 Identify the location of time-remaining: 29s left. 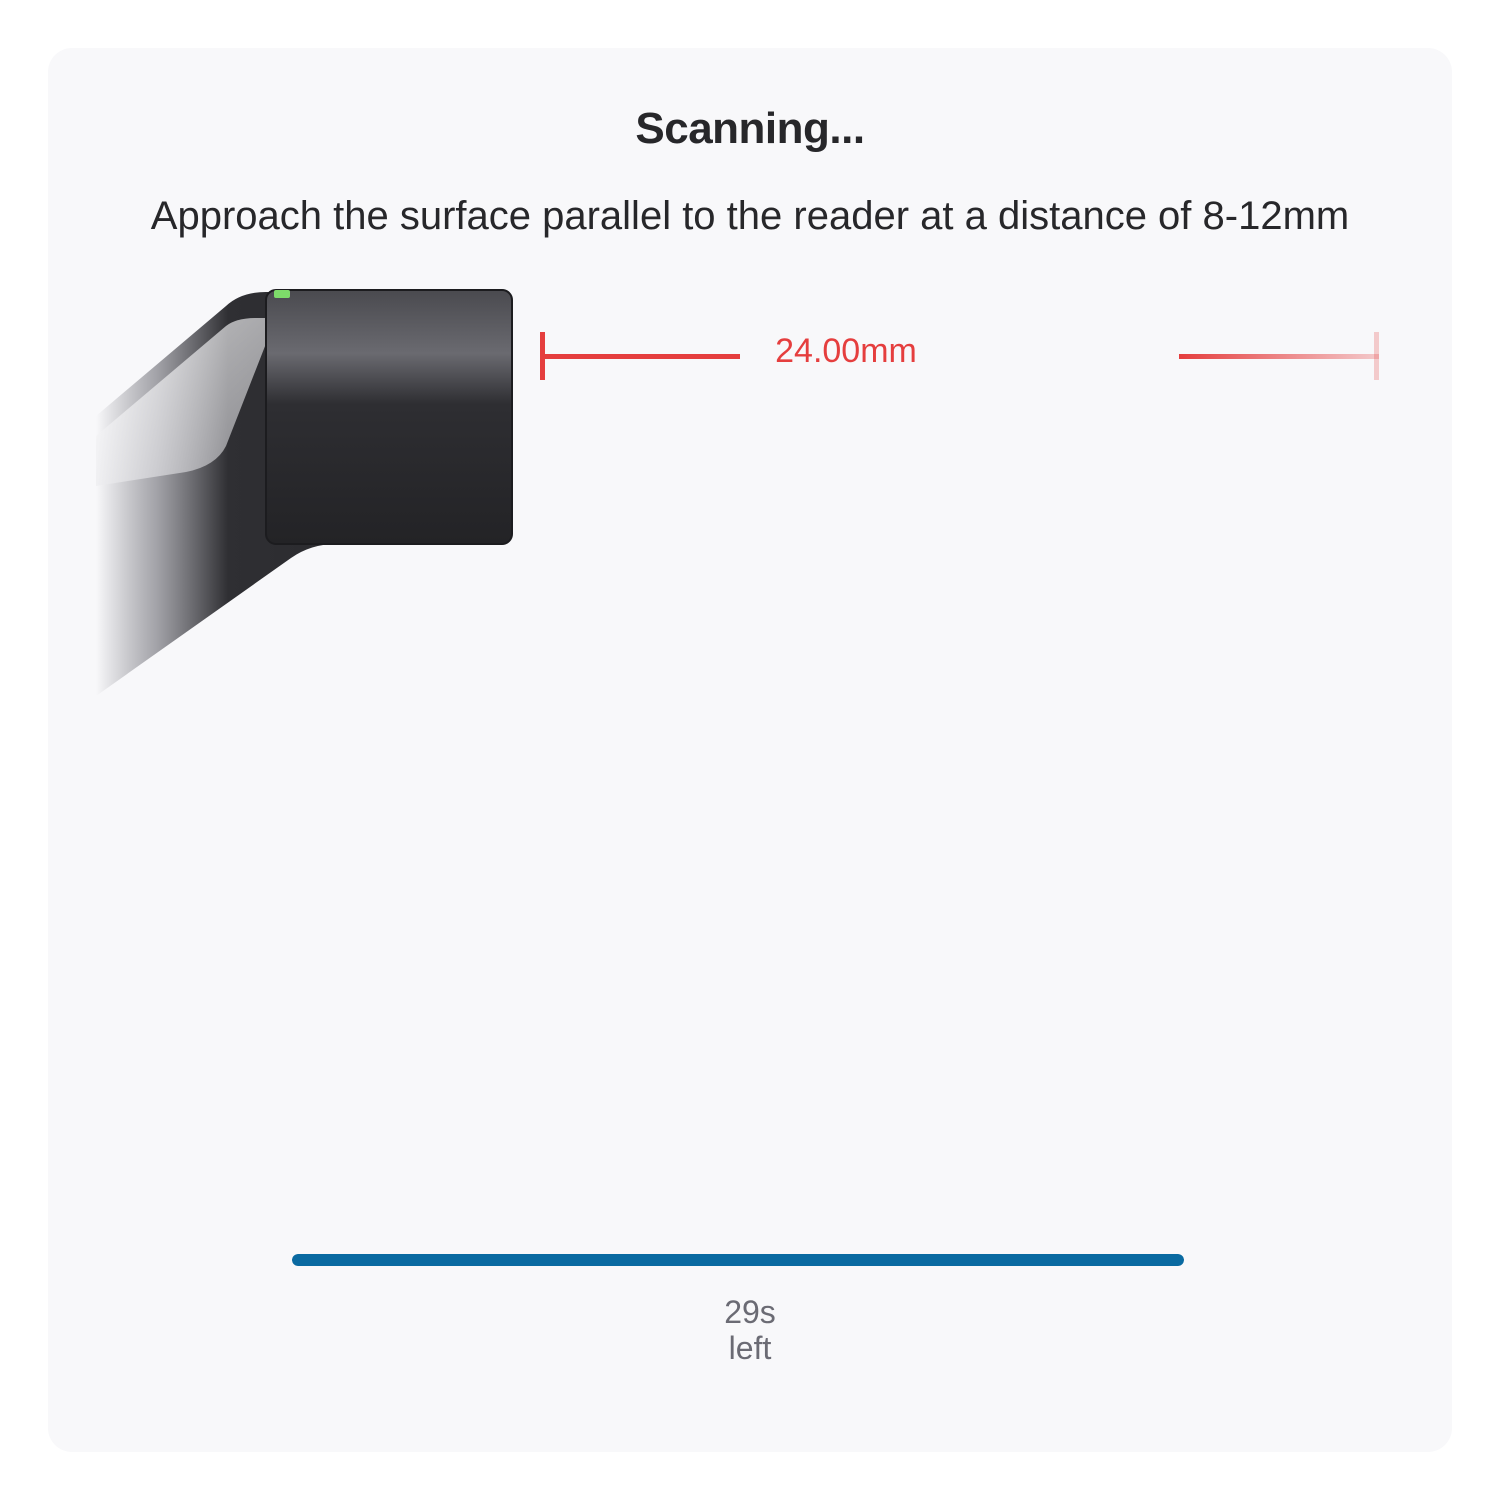
(750, 1330).